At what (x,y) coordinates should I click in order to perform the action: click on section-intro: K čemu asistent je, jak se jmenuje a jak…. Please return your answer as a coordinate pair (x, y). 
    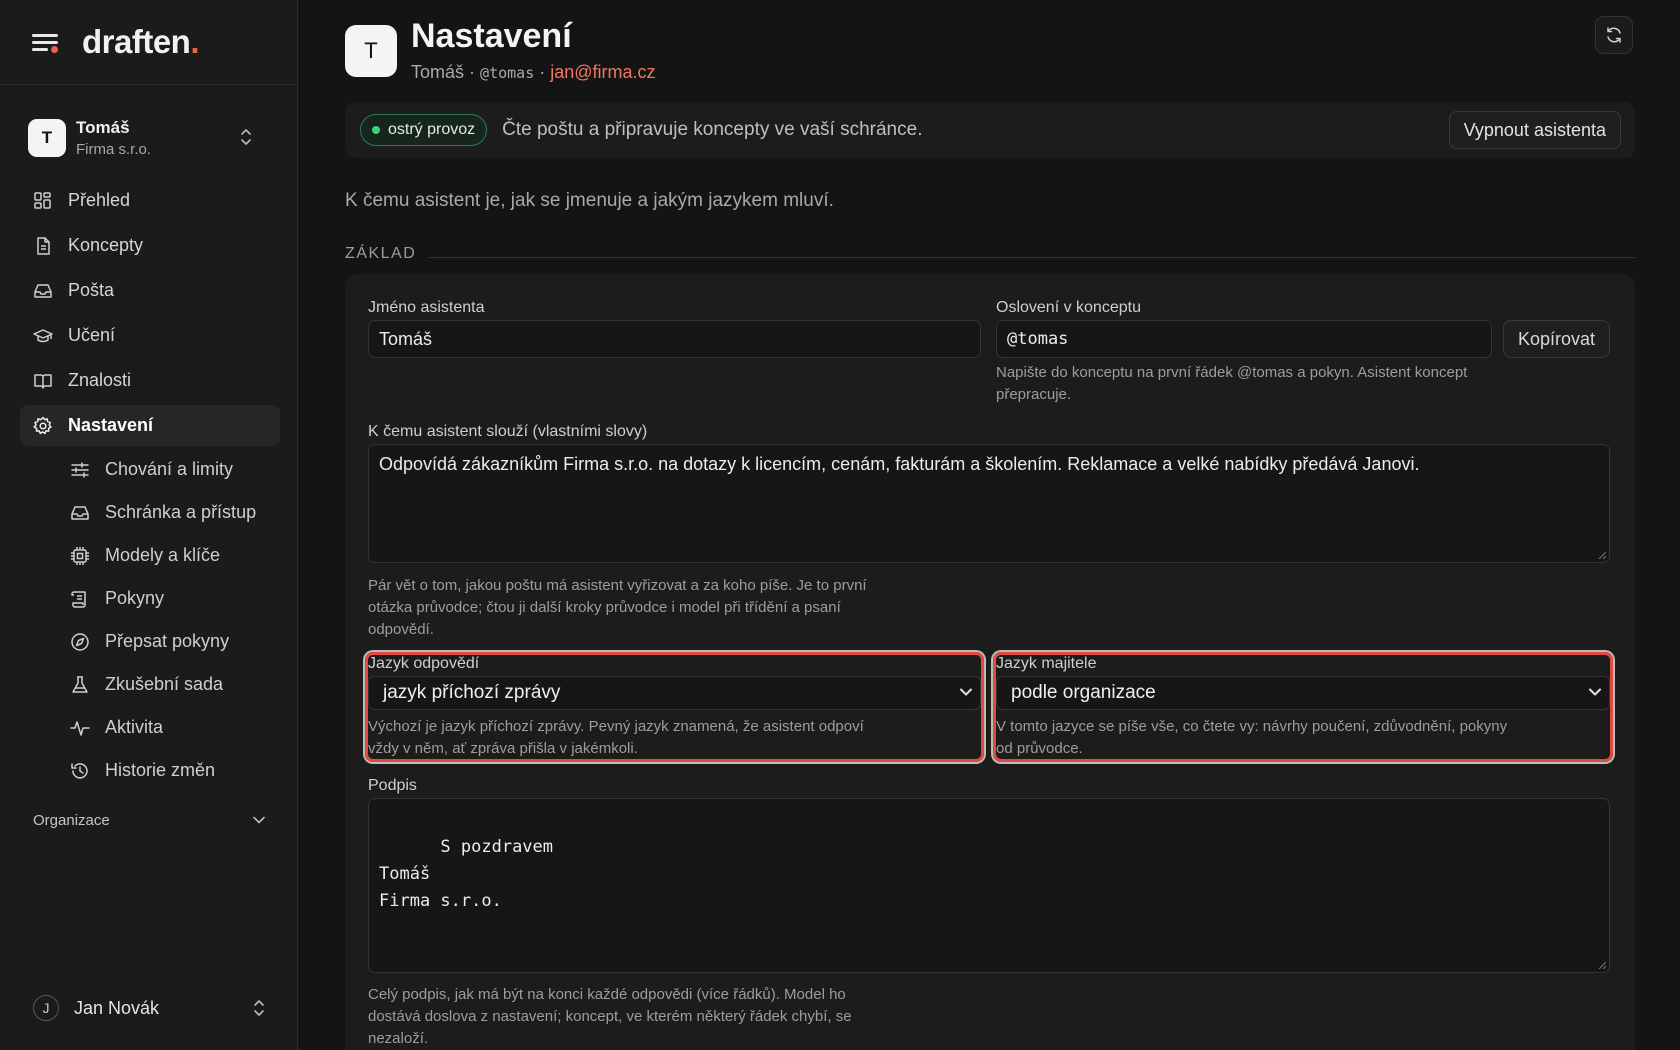
    Looking at the image, I should click on (589, 200).